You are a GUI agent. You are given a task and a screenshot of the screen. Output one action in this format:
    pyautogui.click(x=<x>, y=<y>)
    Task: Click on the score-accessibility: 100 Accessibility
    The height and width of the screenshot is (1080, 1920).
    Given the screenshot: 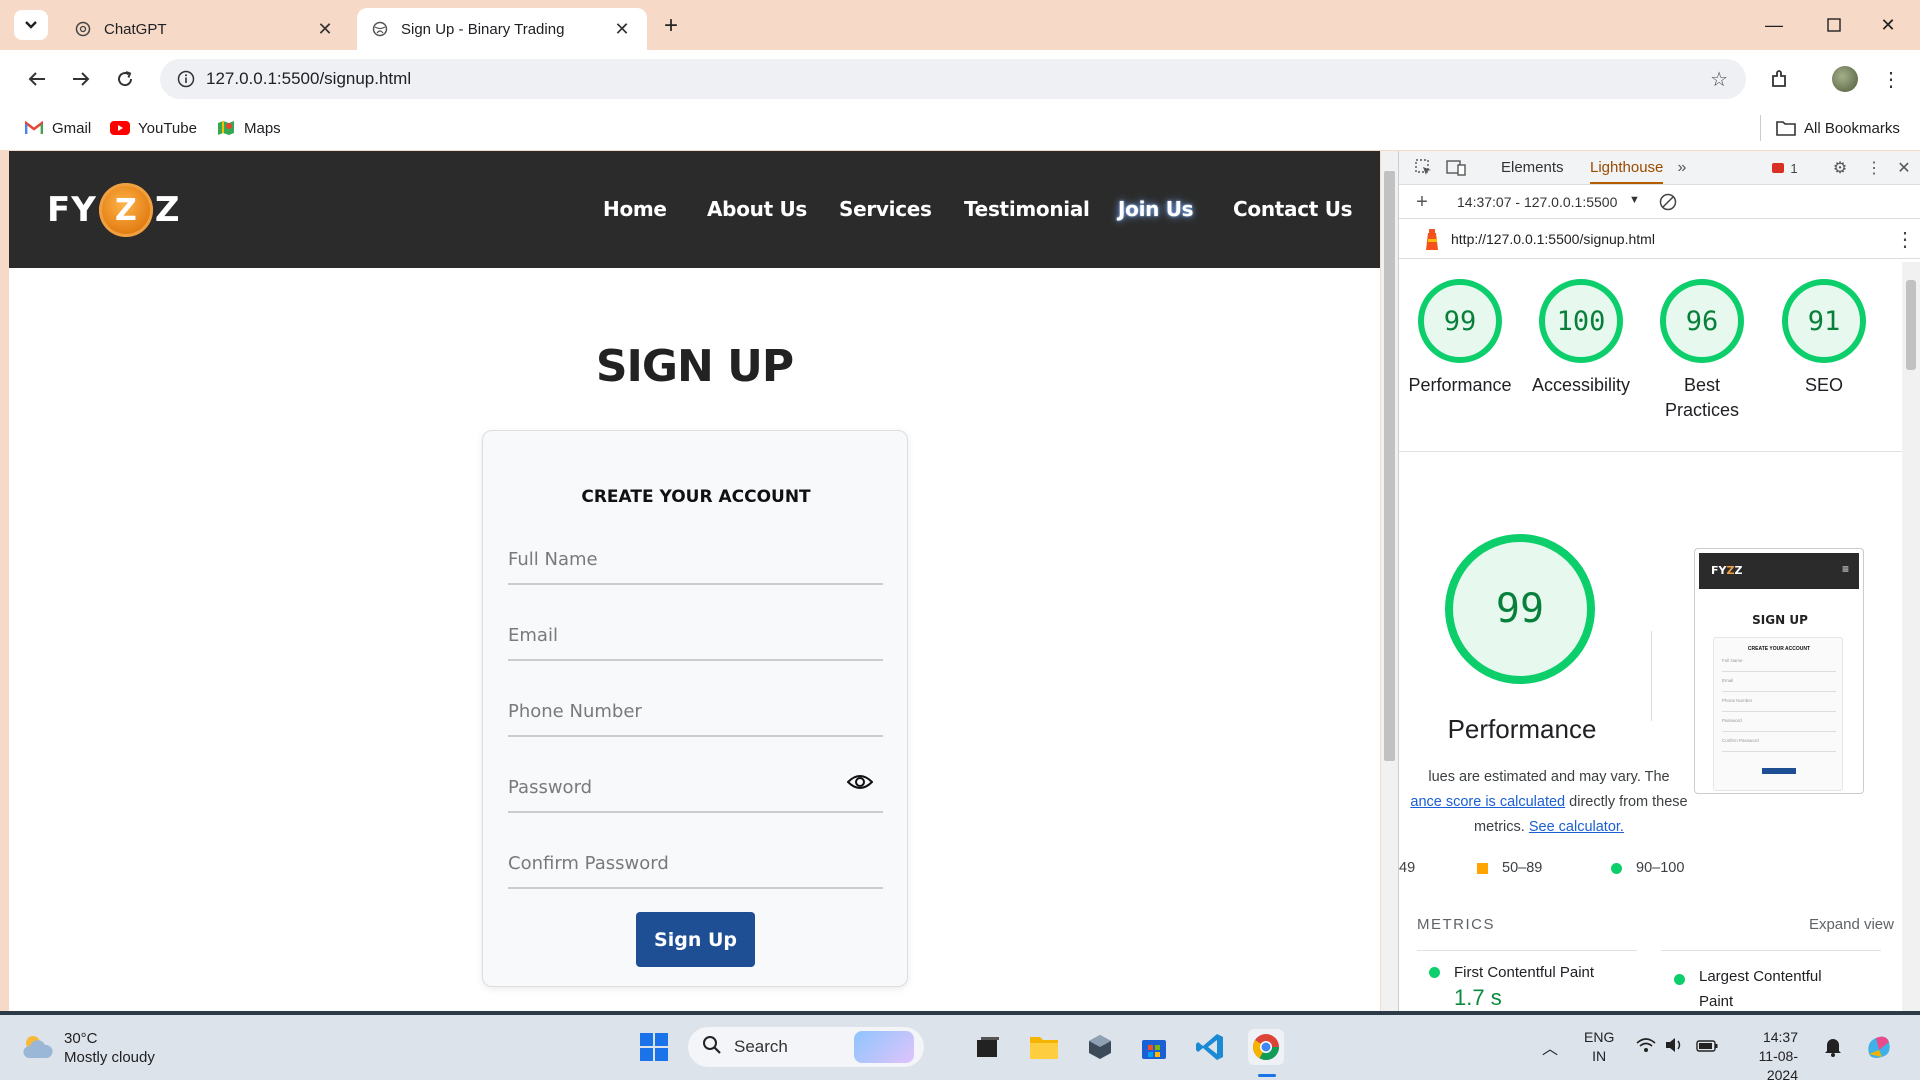 What is the action you would take?
    pyautogui.click(x=1581, y=338)
    